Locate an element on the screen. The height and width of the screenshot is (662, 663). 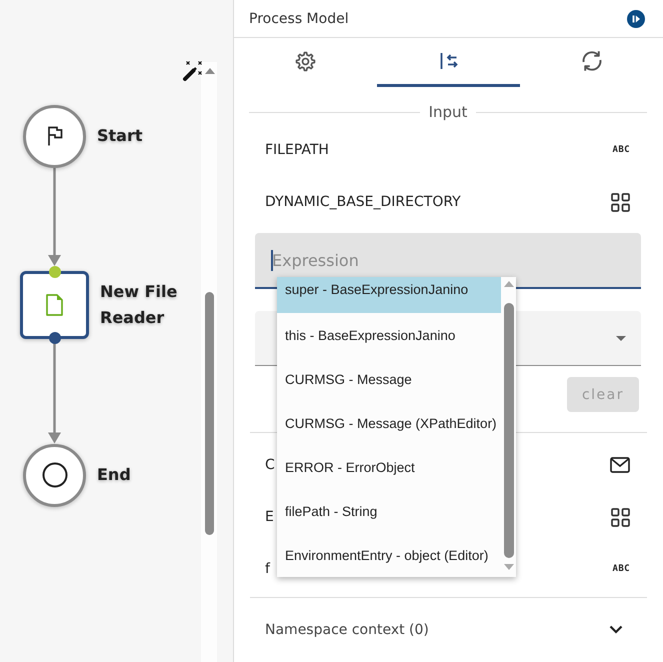
suggestion-item: ERROR - ErrorObject is located at coordinates (389, 467).